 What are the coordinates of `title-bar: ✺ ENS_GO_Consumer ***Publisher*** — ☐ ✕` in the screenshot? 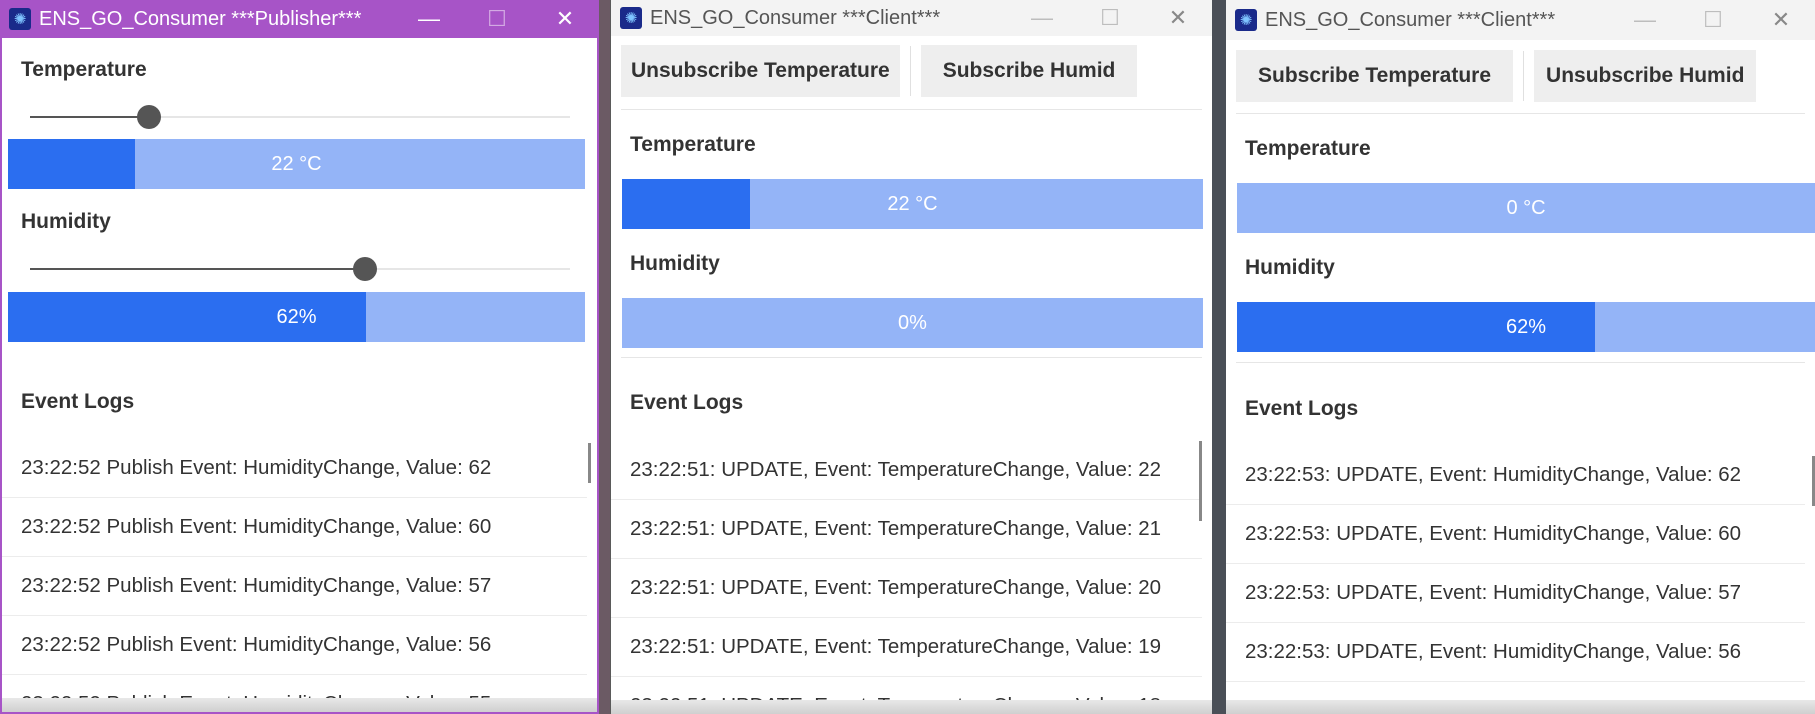 It's located at (299, 19).